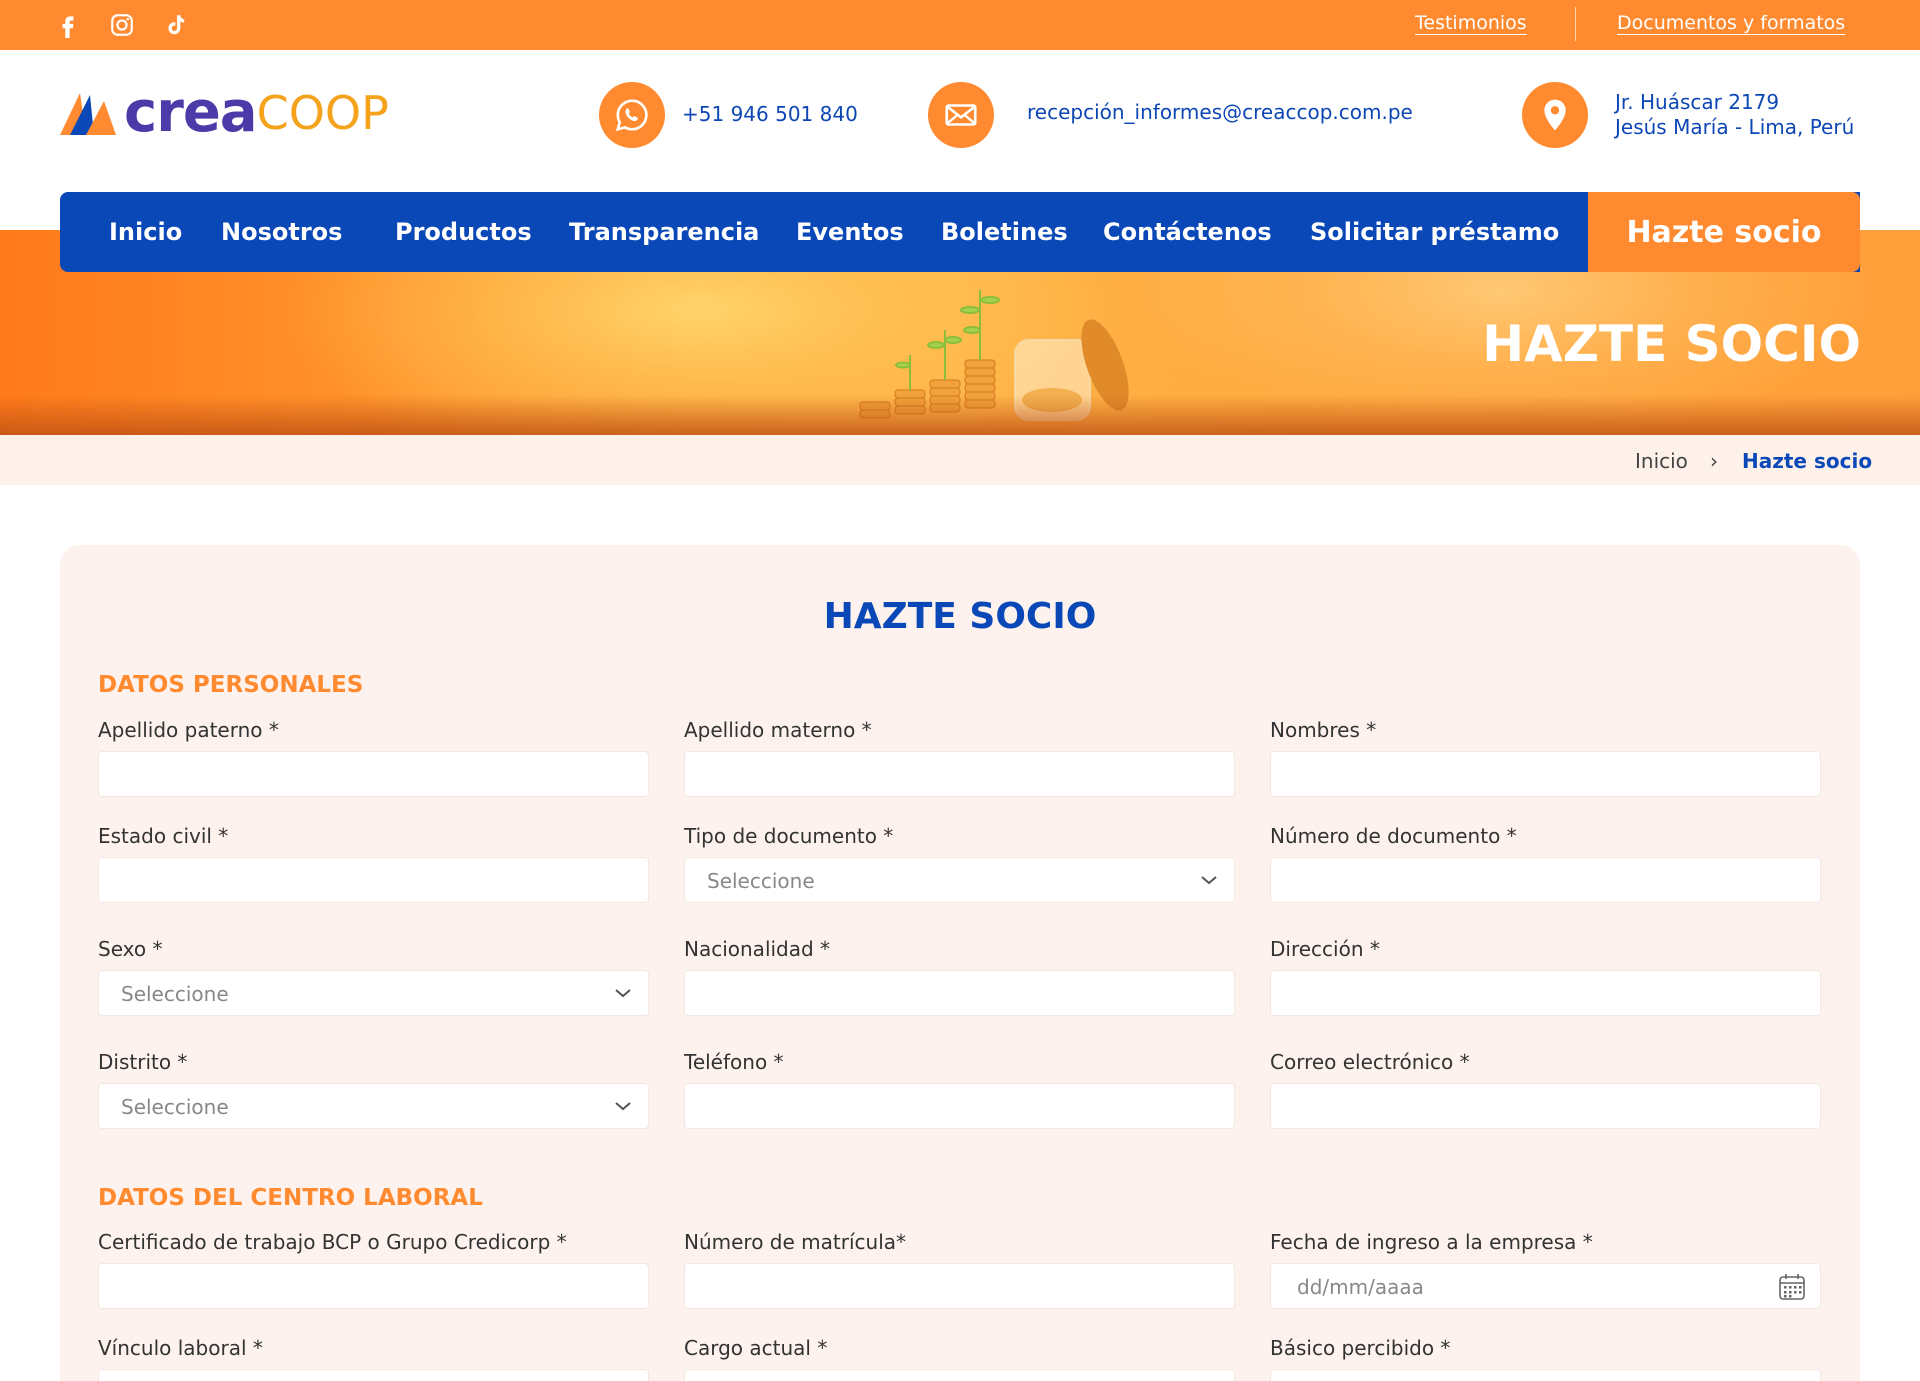  I want to click on tipo-documento-select: Seleccione, so click(959, 880).